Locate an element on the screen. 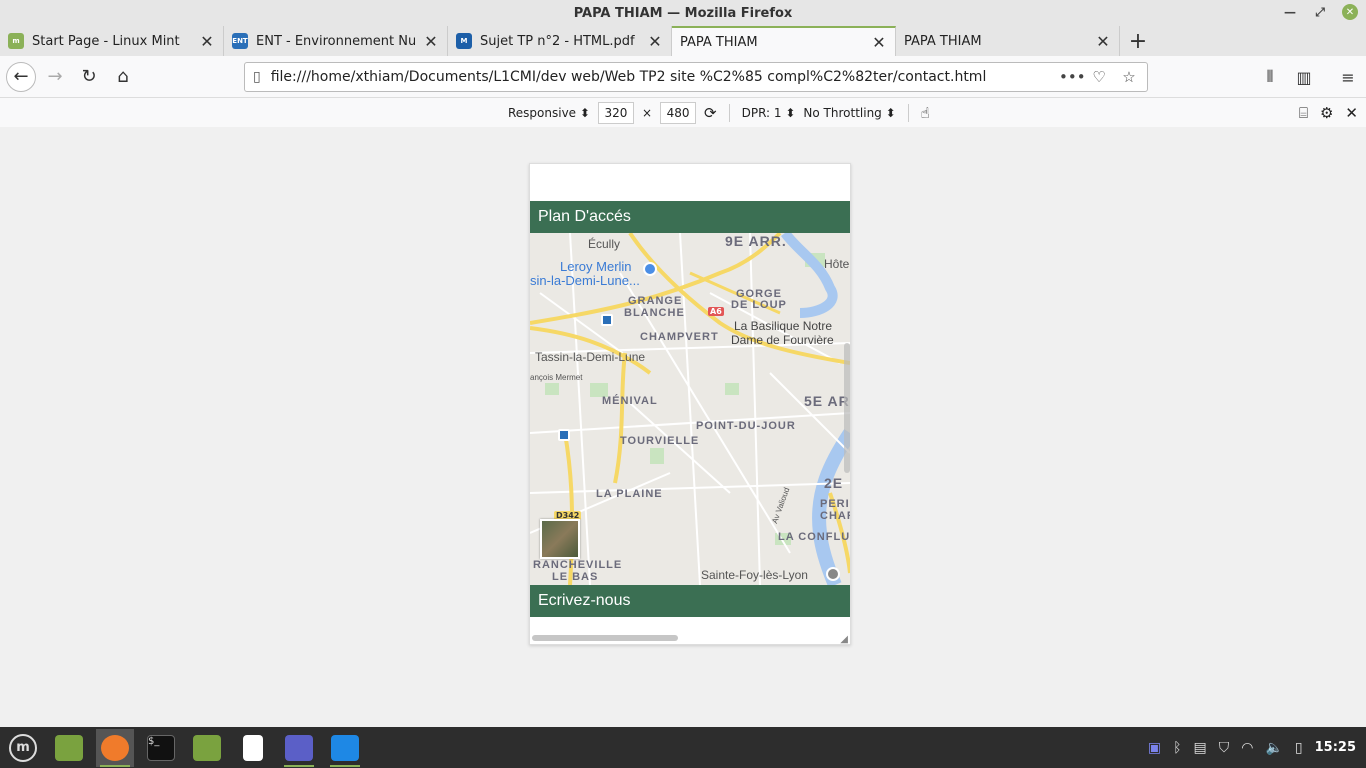 The image size is (1366, 768). screenshot-icon: ⌸ is located at coordinates (1303, 113).